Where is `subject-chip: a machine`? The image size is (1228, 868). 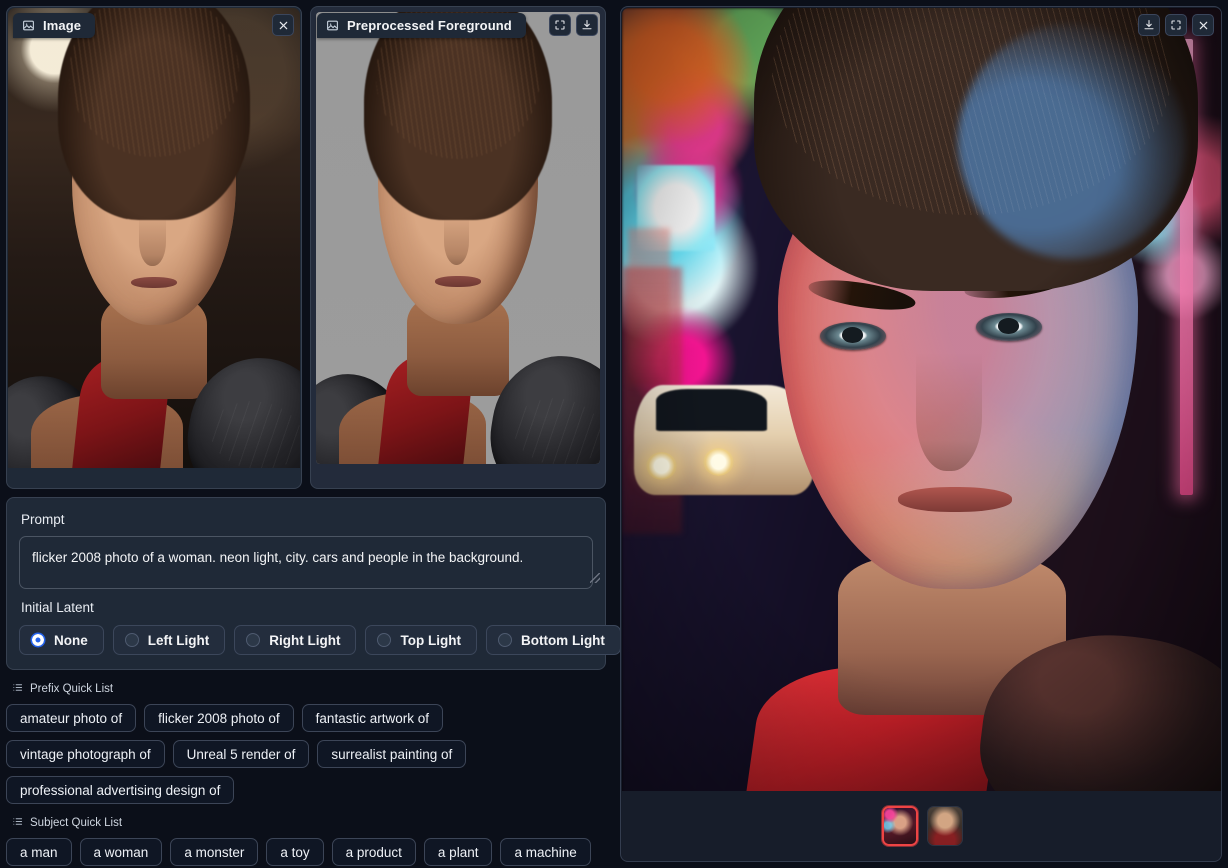 subject-chip: a machine is located at coordinates (545, 852).